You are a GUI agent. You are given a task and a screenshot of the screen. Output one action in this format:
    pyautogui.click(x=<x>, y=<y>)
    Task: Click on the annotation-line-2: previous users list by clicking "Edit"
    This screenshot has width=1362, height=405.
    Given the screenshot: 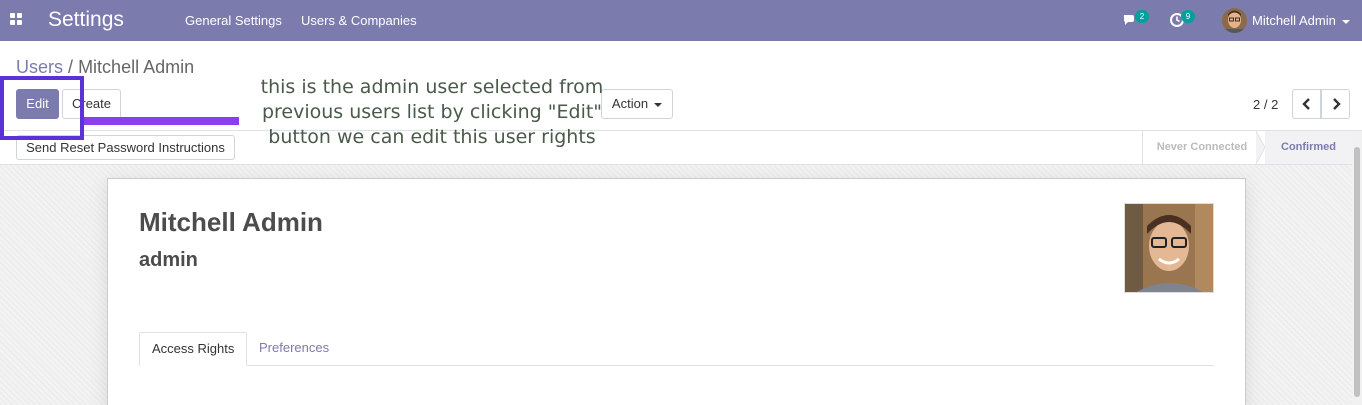 What is the action you would take?
    pyautogui.click(x=432, y=112)
    